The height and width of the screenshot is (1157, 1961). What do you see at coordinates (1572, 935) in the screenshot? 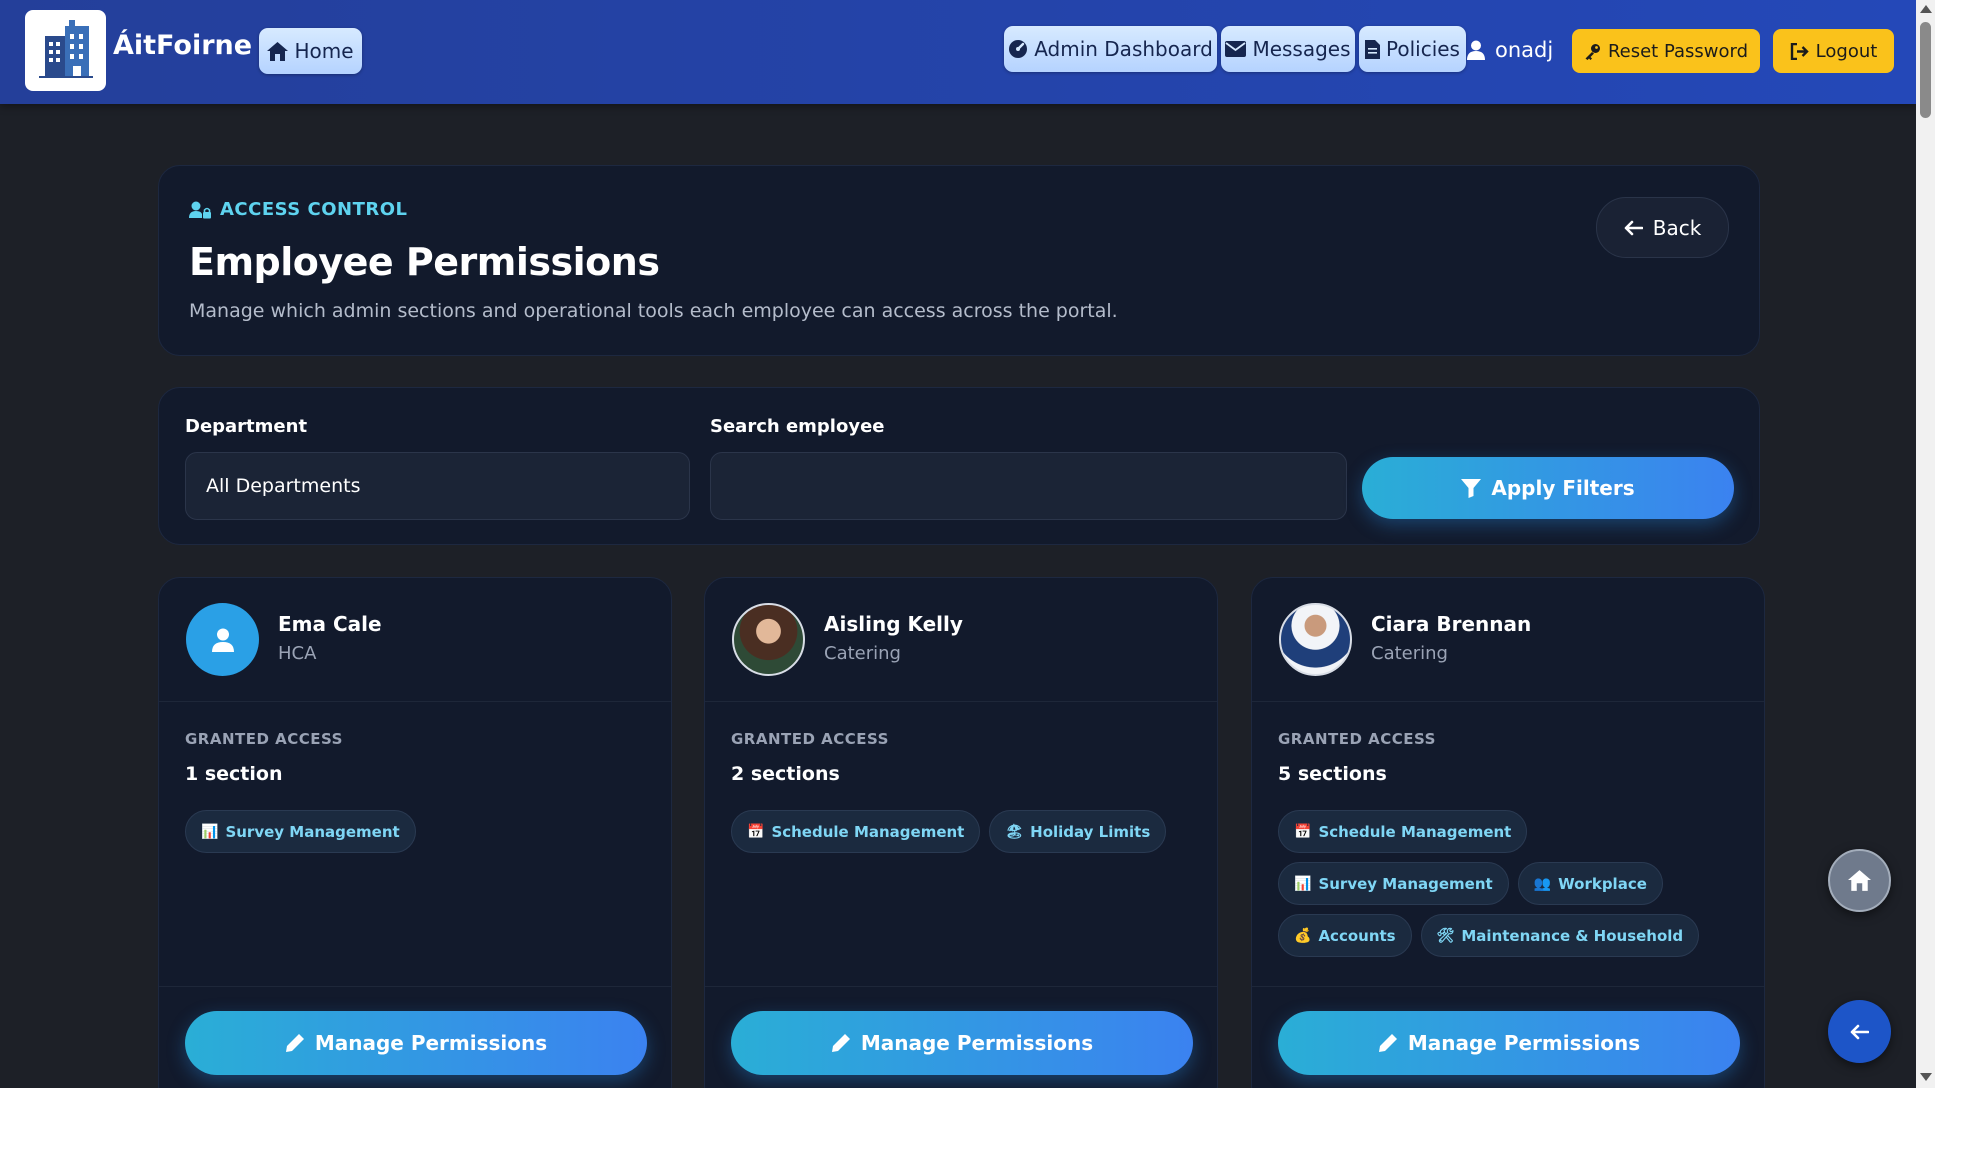
I see `access-tag-label: Maintenance & Household` at bounding box center [1572, 935].